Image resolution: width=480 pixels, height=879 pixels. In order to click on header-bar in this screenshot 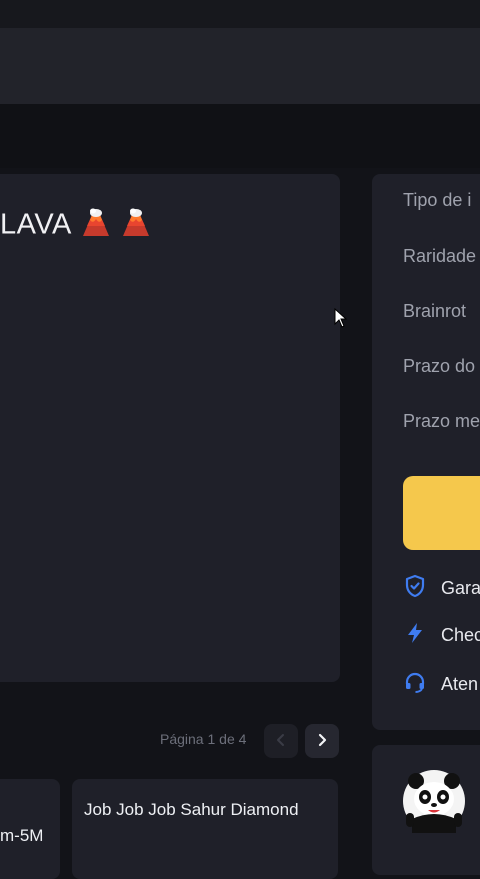, I will do `click(240, 66)`.